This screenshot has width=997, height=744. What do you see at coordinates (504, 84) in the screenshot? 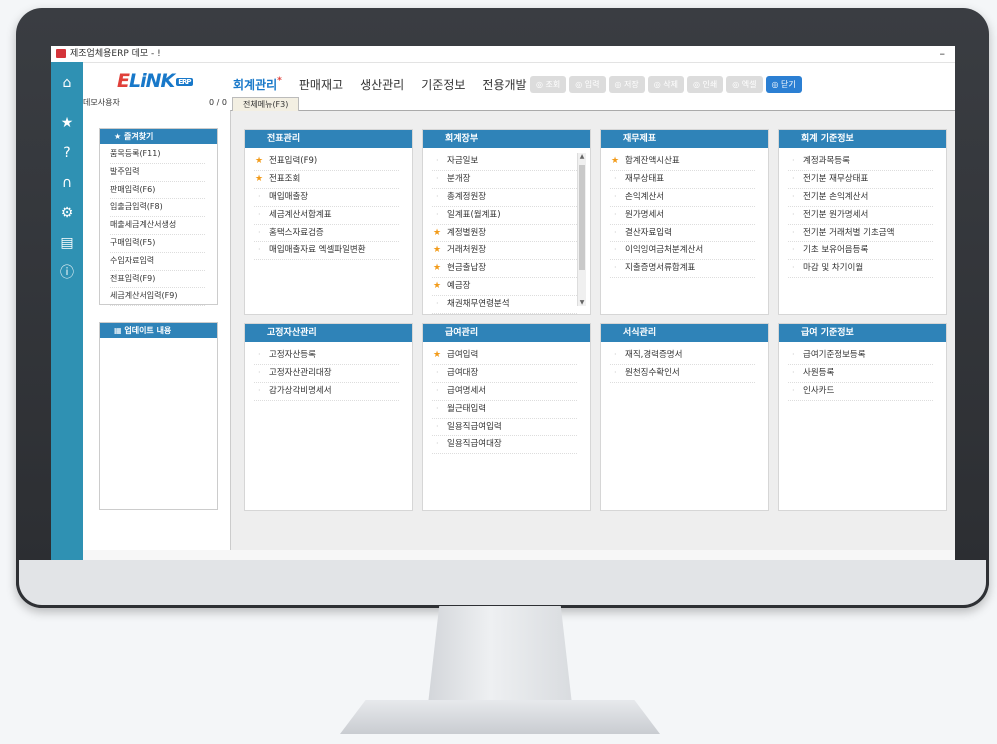
I see `top-menu-item: 전용개발` at bounding box center [504, 84].